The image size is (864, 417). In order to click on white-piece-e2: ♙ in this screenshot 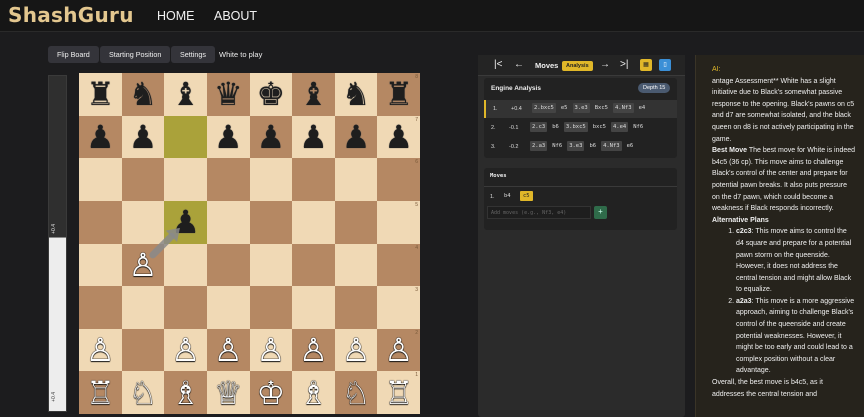, I will do `click(270, 350)`.